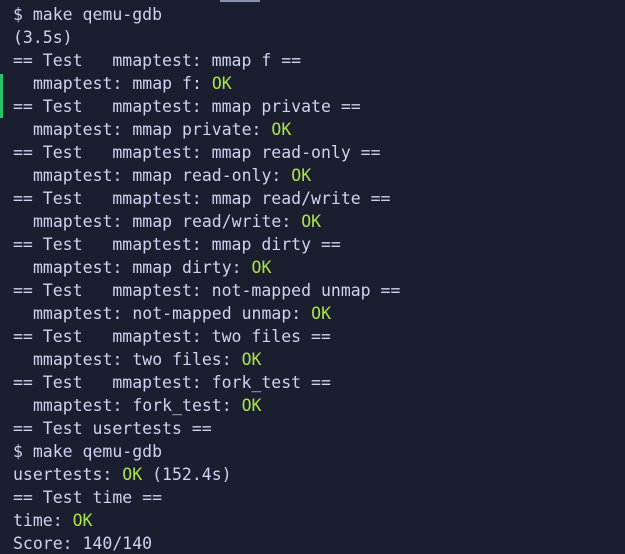  Describe the element at coordinates (147, 405) in the screenshot. I see `test-result-line: mmaptest: fork_test: OK` at that location.